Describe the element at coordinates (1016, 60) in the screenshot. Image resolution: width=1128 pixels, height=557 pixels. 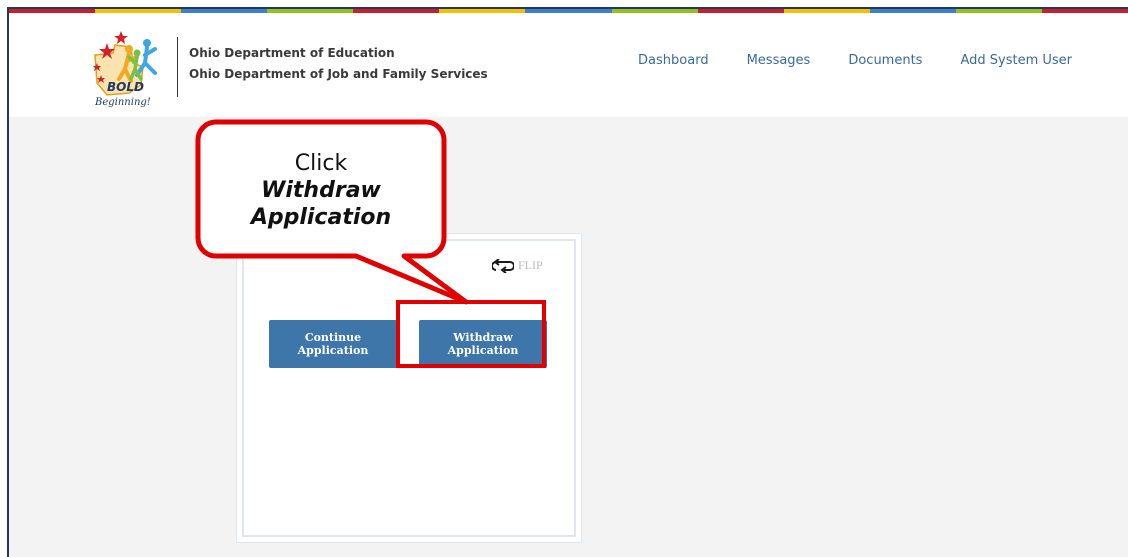
I see `nav-add-system-user: Add System User` at that location.